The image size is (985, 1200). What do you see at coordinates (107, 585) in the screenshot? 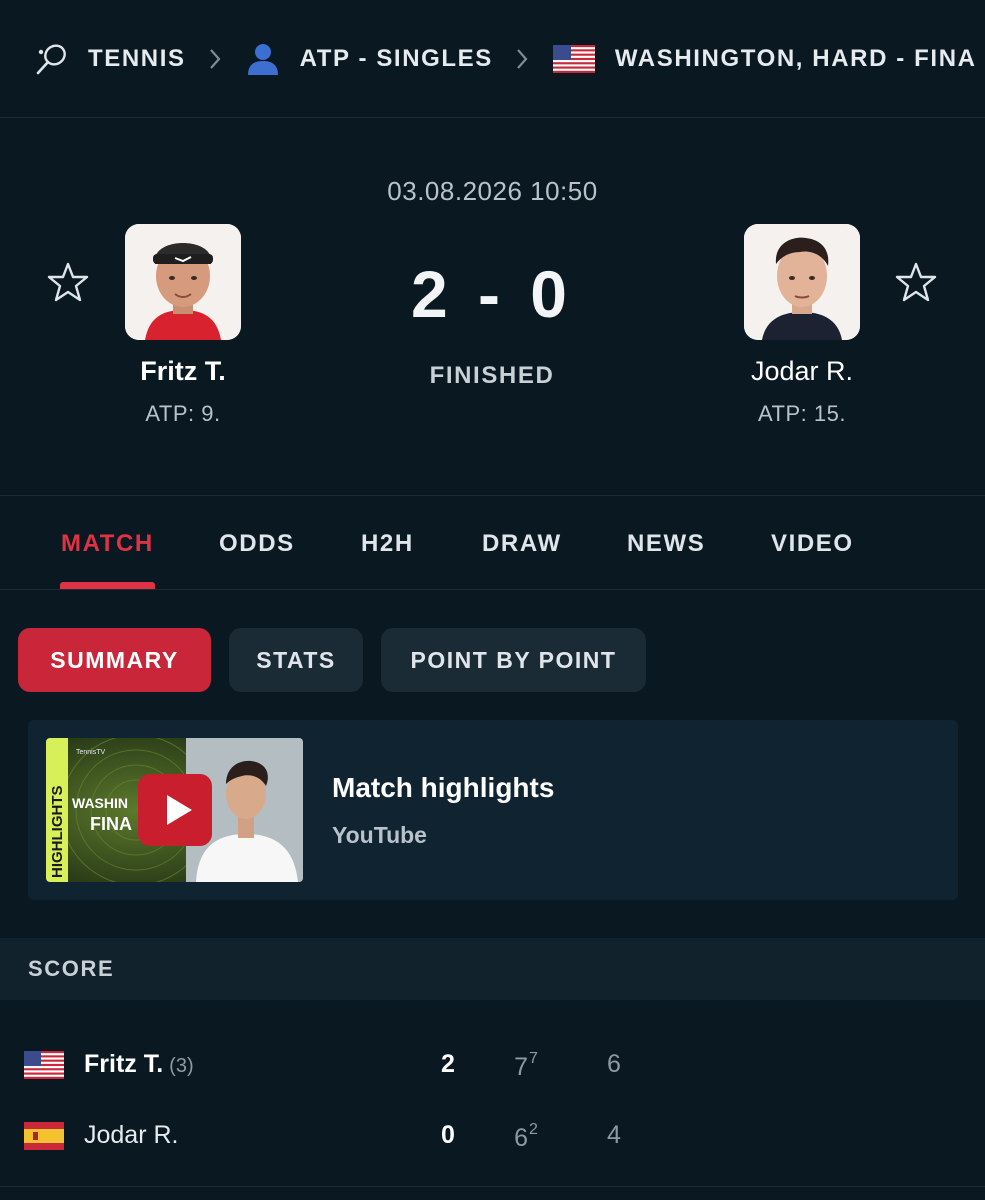
I see `tab-active-indicator` at bounding box center [107, 585].